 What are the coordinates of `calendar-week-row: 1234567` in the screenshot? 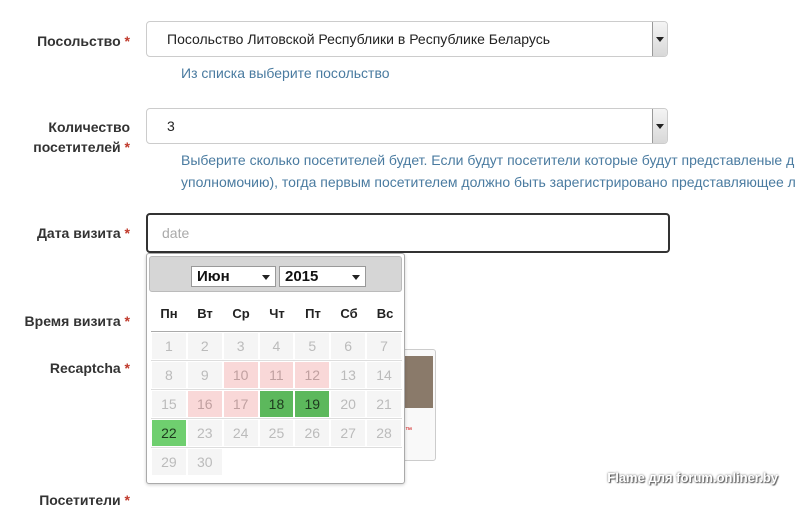 It's located at (276, 346).